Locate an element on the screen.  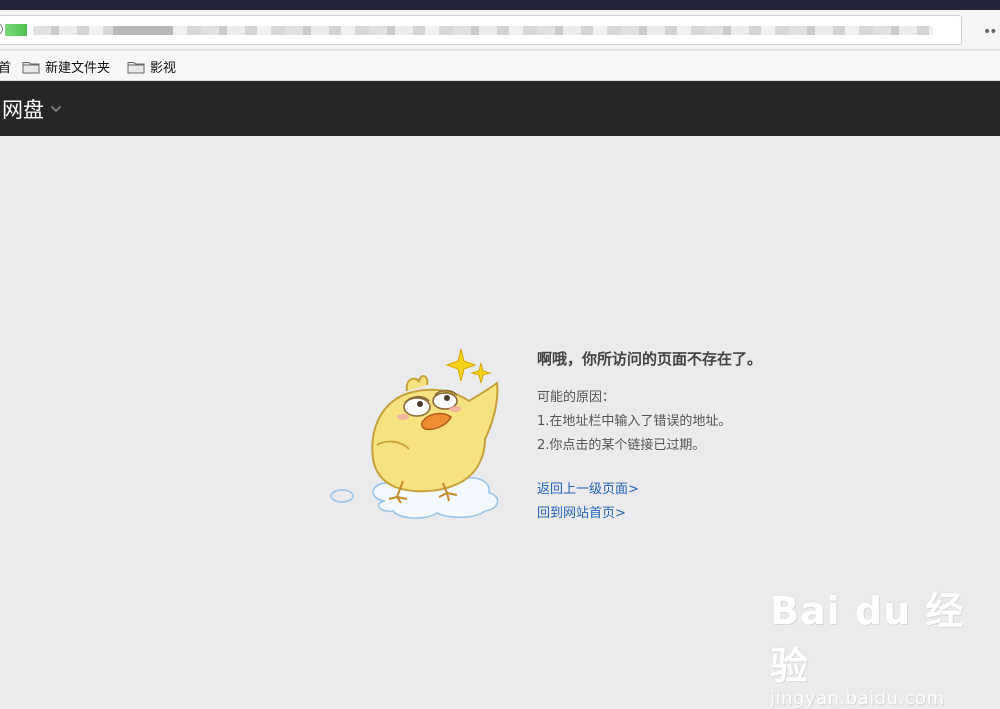
url-text-blurred-segment is located at coordinates (143, 30).